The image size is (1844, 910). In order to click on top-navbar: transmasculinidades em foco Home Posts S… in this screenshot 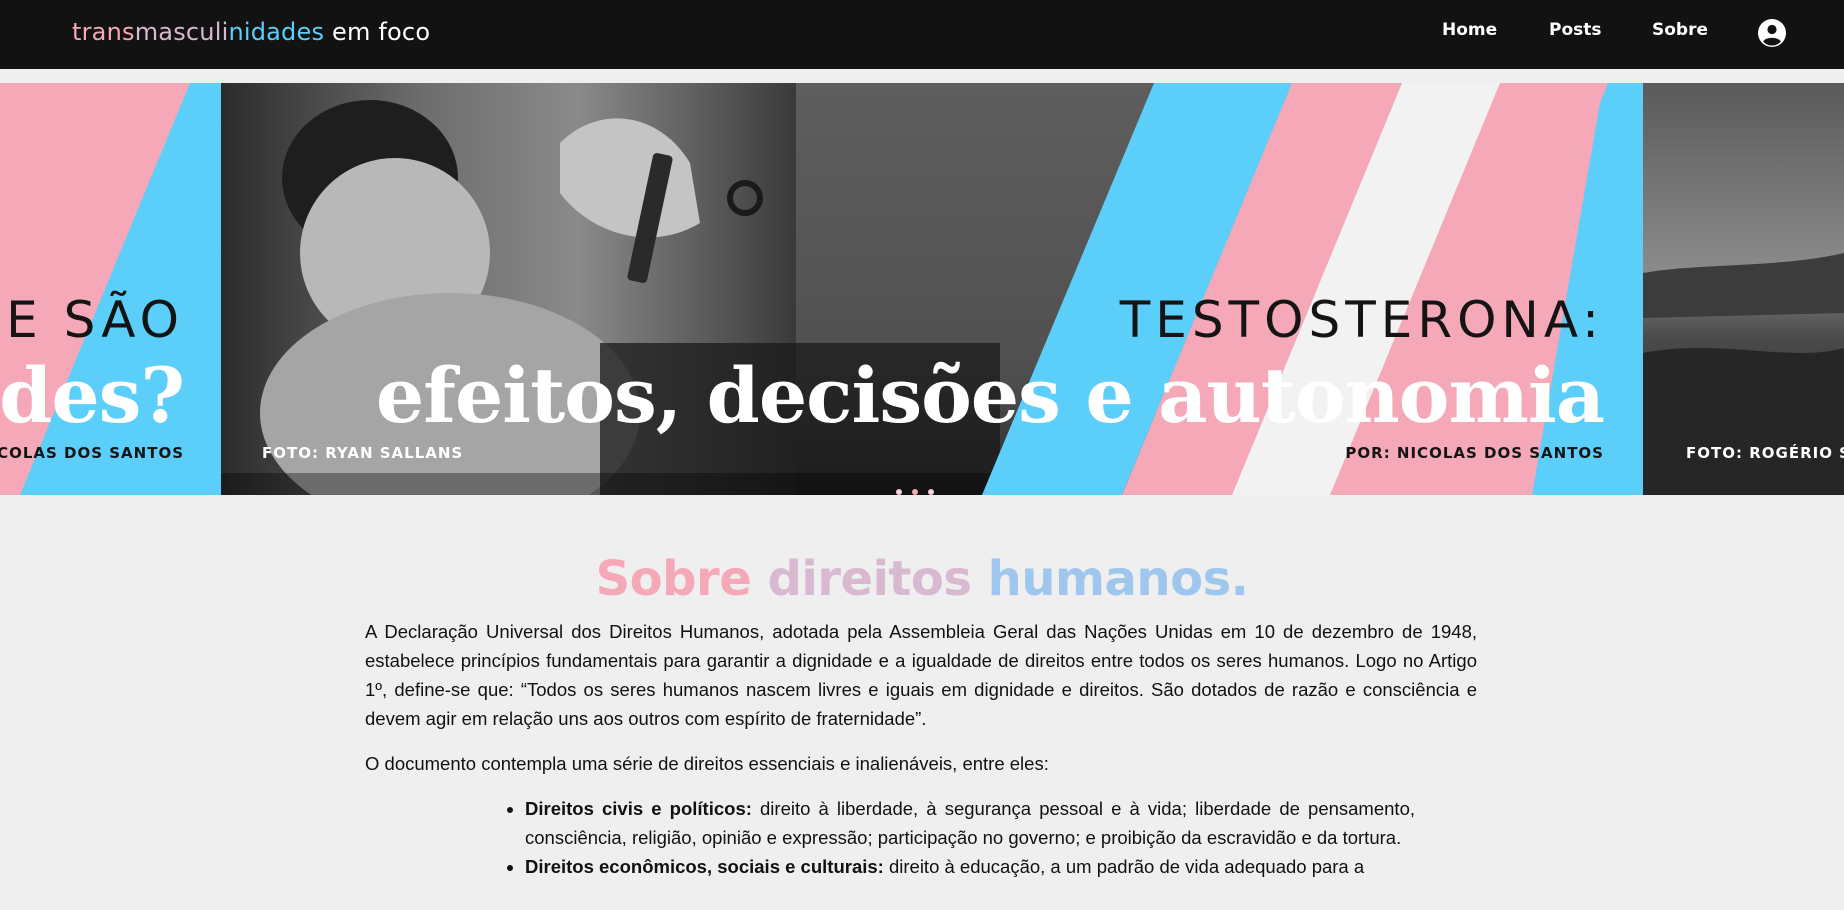, I will do `click(922, 34)`.